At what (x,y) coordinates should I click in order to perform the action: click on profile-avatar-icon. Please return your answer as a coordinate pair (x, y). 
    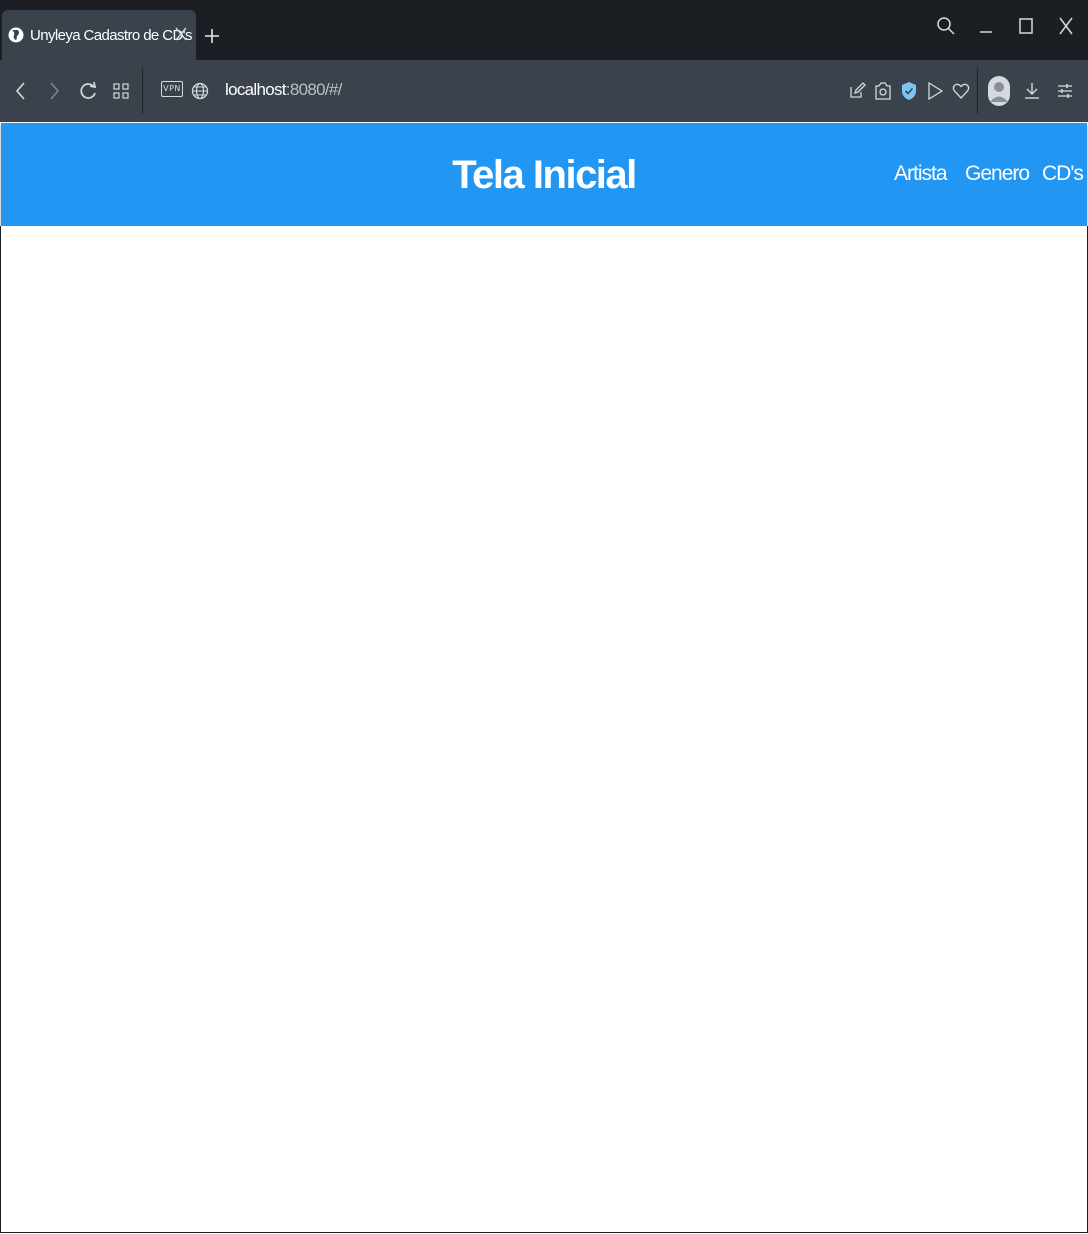
    Looking at the image, I should click on (999, 91).